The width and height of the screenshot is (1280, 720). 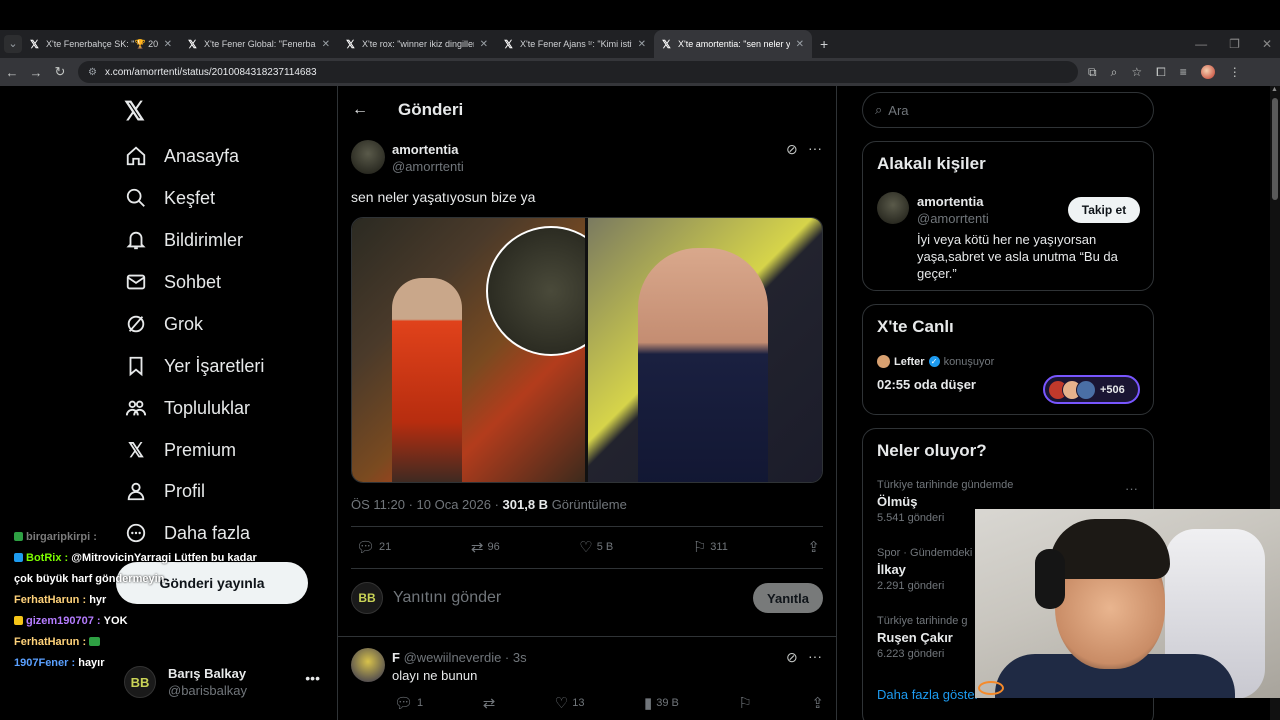 I want to click on nav-item-grok: Grok, so click(x=163, y=324).